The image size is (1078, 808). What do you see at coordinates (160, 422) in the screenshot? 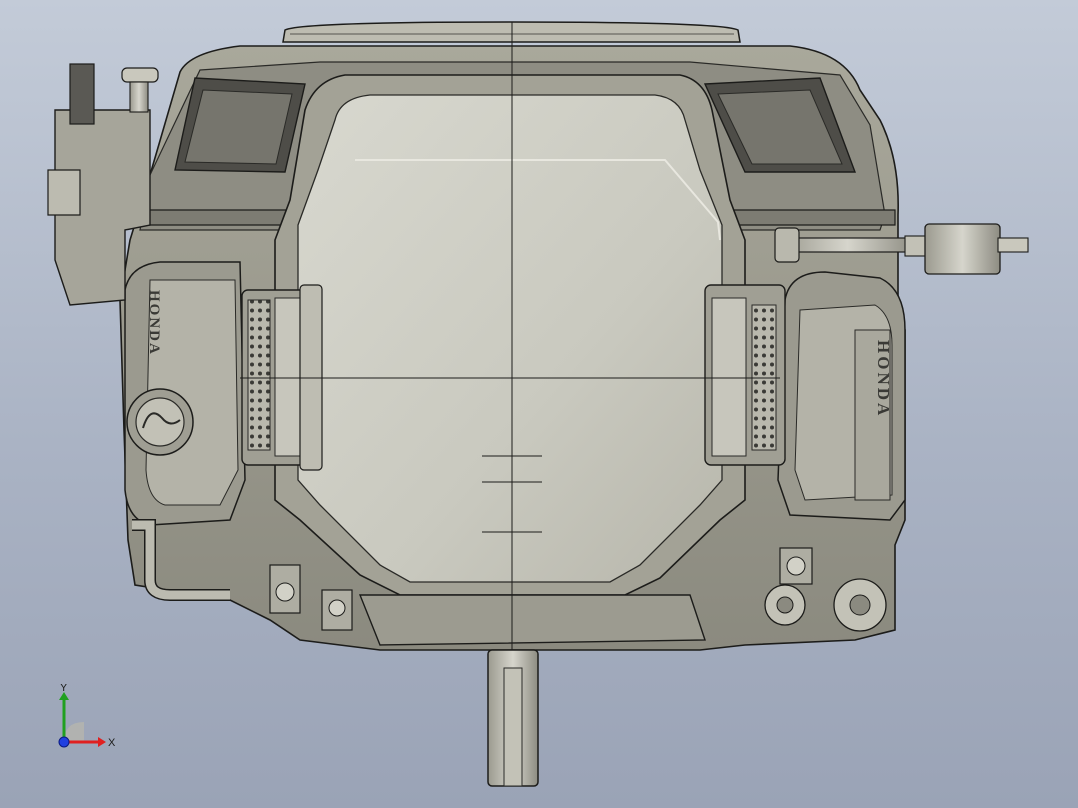
I see `oil-filler-cap` at bounding box center [160, 422].